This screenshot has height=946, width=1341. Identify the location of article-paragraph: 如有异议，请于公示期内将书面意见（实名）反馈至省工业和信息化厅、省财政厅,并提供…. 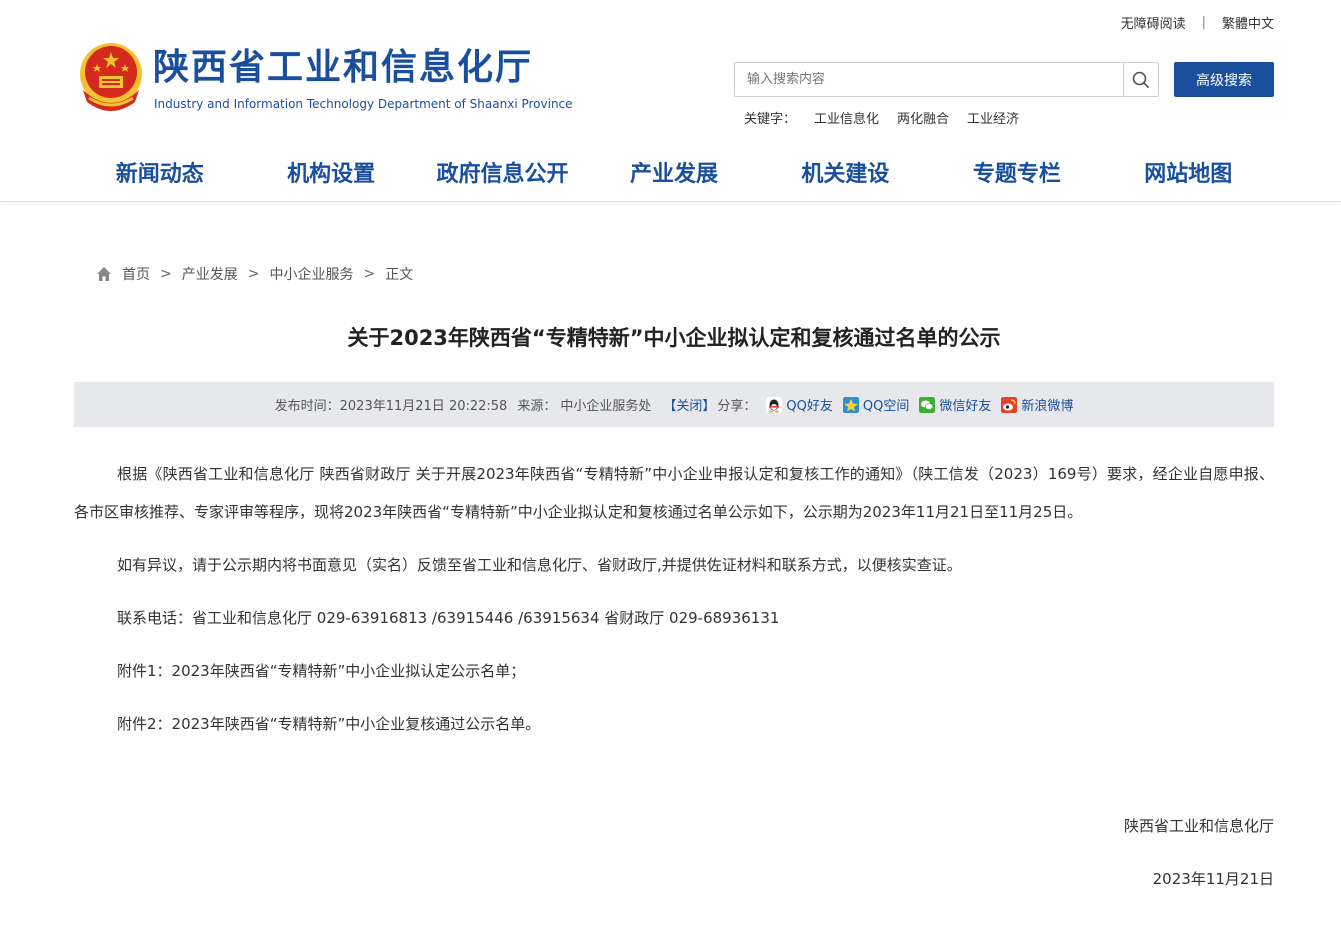
(539, 565).